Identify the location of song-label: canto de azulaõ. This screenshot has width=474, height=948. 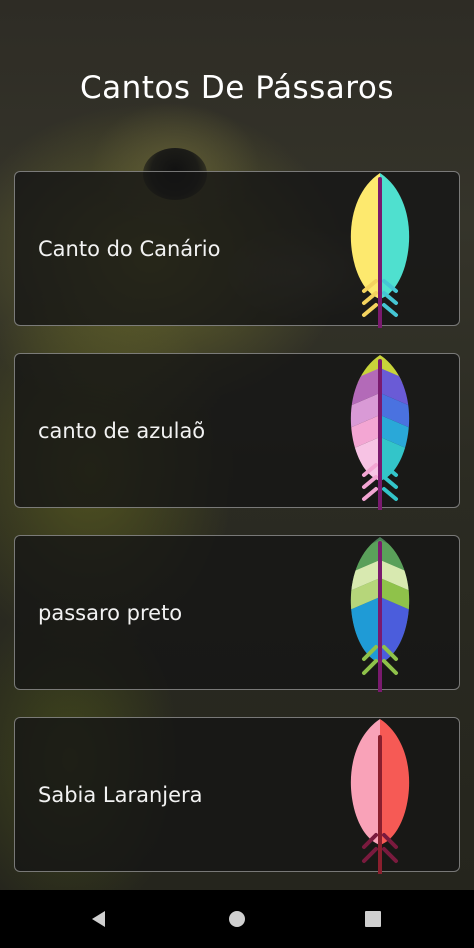
(122, 431).